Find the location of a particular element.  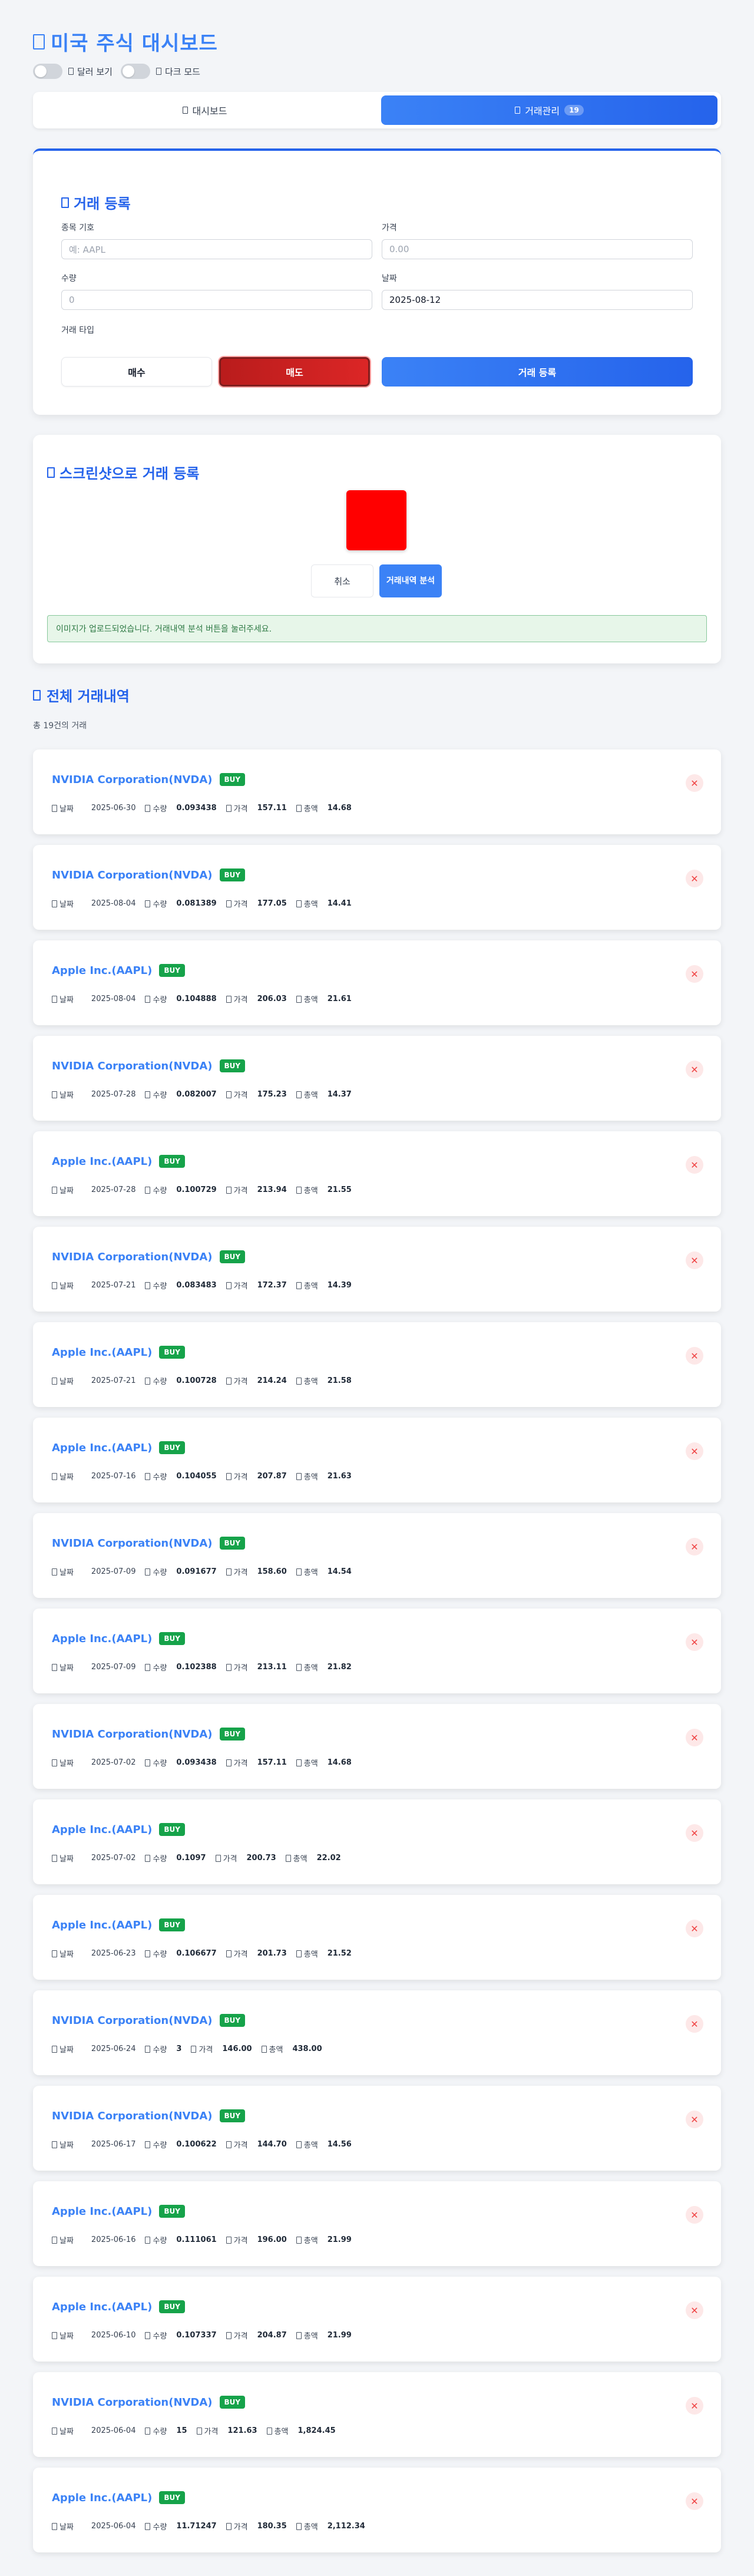

cancel-upload-button: 취소 is located at coordinates (342, 580).